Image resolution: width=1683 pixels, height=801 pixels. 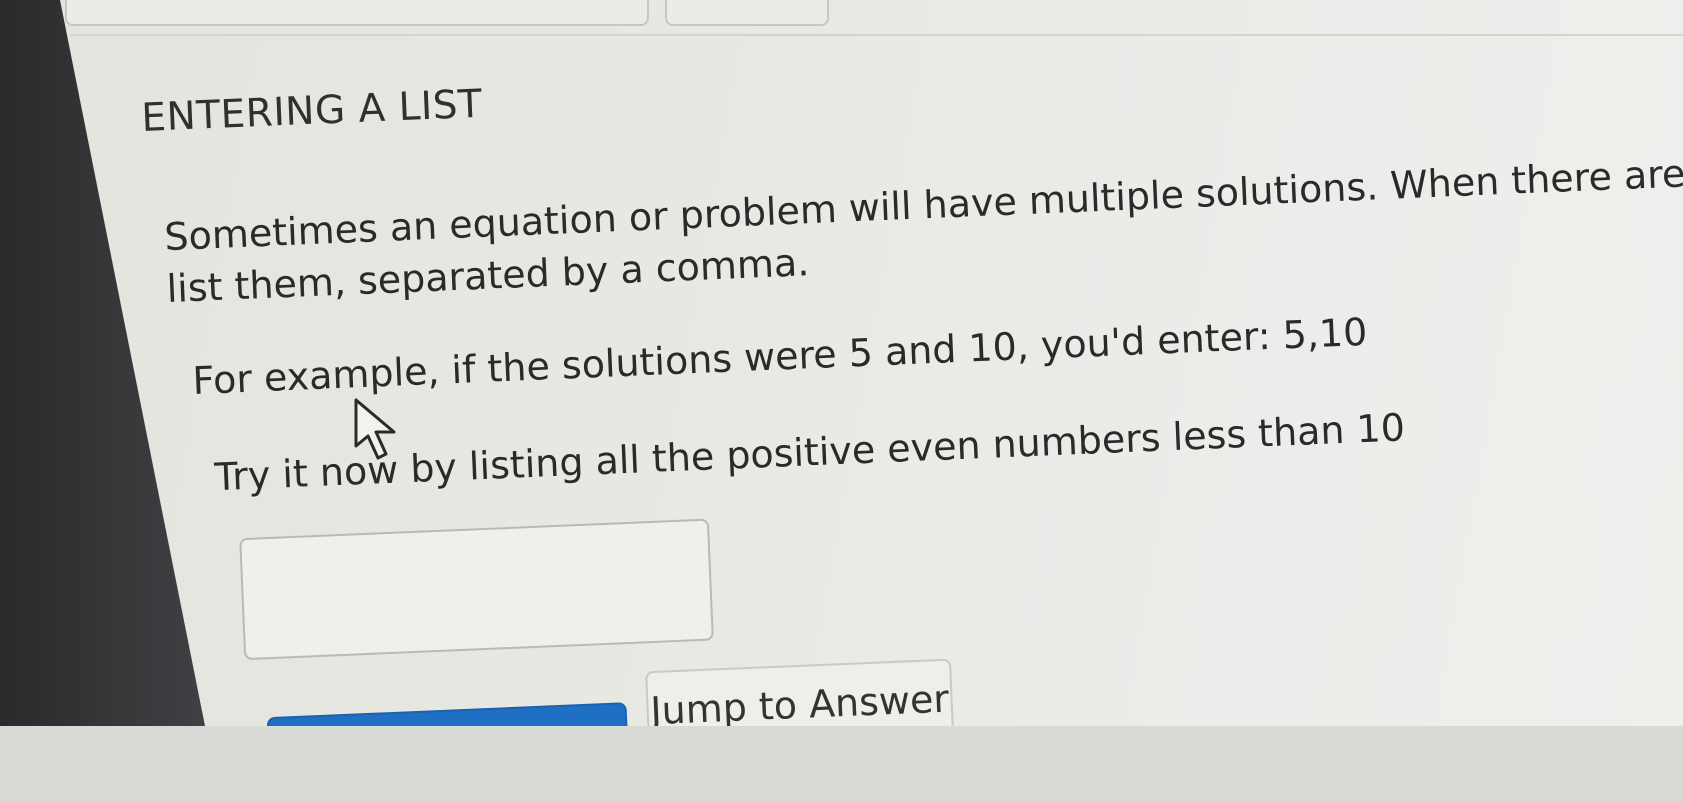 I want to click on divider, so click(x=876, y=35).